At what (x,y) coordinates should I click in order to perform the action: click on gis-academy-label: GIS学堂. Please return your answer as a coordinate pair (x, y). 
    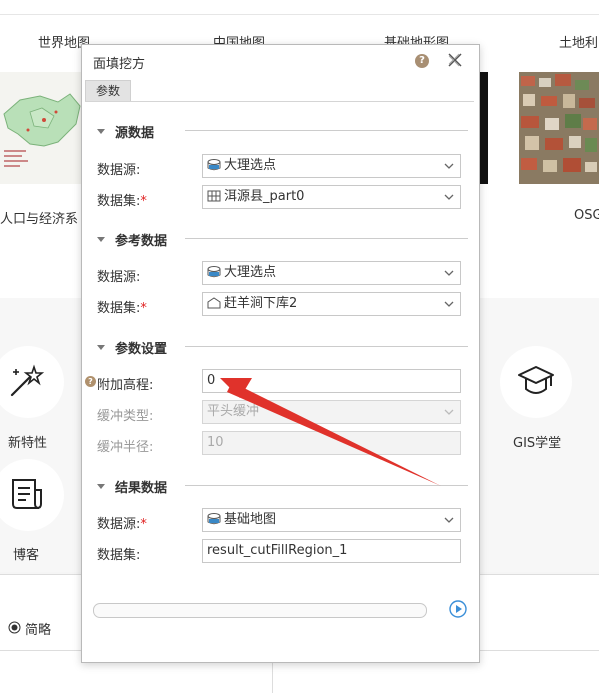
    Looking at the image, I should click on (537, 441).